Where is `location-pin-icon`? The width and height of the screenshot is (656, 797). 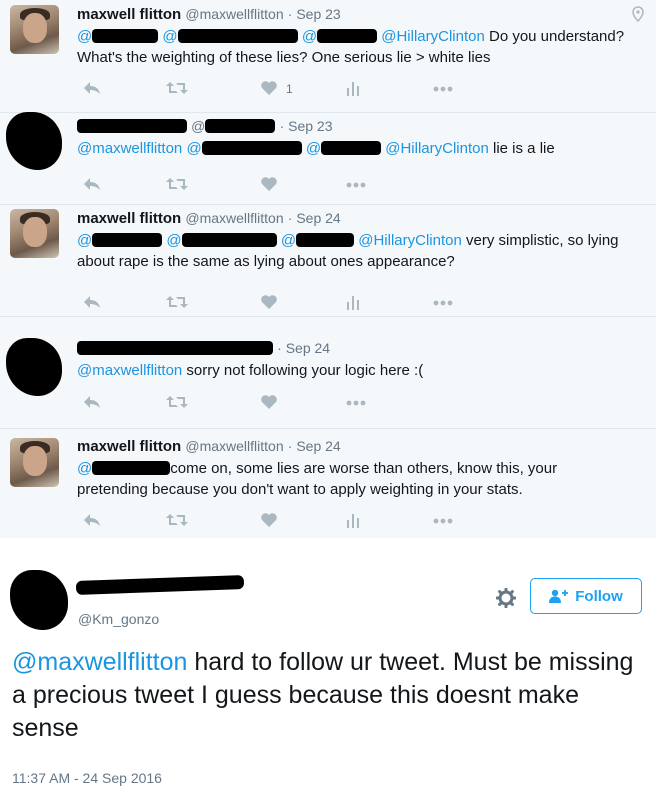 location-pin-icon is located at coordinates (638, 14).